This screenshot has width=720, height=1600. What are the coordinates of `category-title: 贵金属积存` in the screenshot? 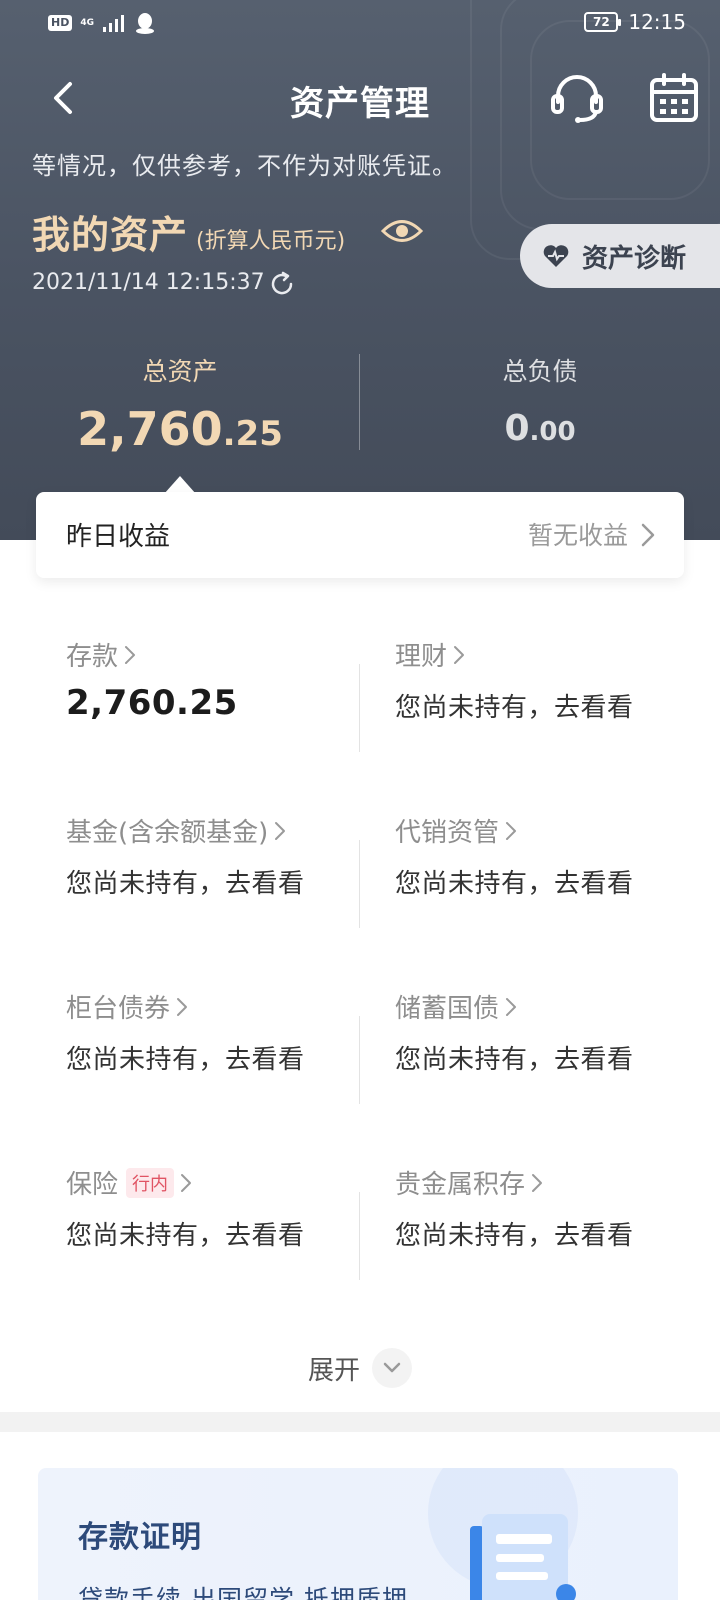 It's located at (555, 1182).